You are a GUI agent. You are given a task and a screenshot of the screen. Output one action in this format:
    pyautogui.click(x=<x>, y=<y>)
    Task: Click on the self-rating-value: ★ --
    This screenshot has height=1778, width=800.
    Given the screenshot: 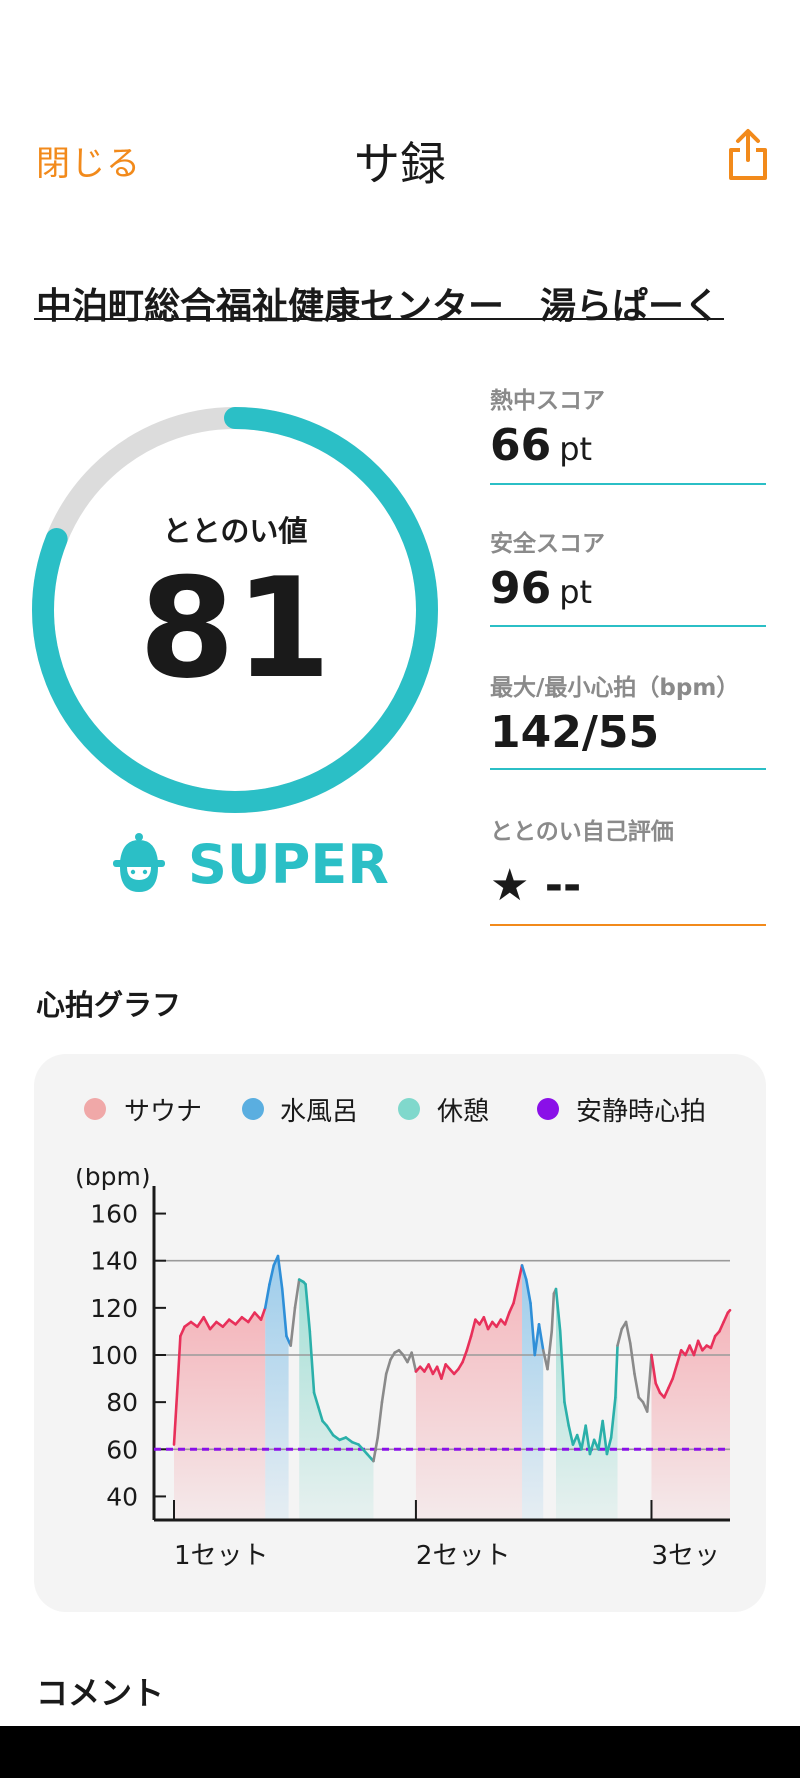 What is the action you would take?
    pyautogui.click(x=535, y=885)
    